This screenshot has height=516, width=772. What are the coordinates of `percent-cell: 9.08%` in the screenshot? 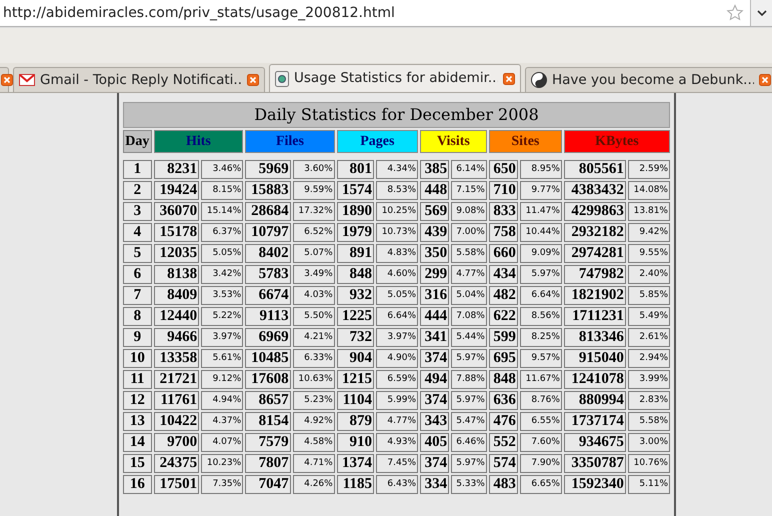 It's located at (469, 211).